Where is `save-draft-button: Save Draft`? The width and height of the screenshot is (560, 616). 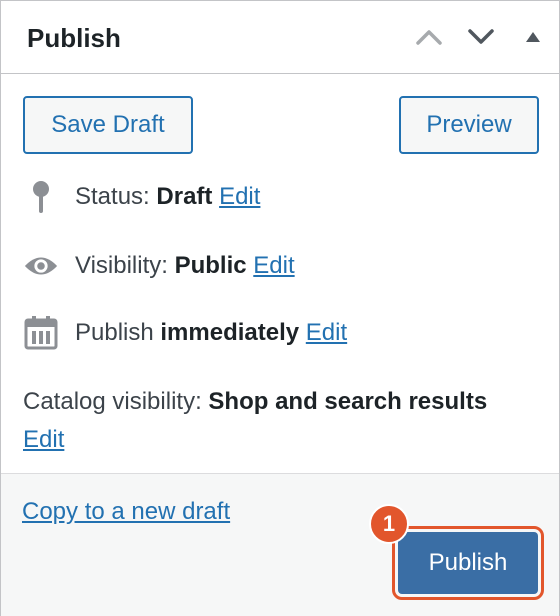 save-draft-button: Save Draft is located at coordinates (108, 125).